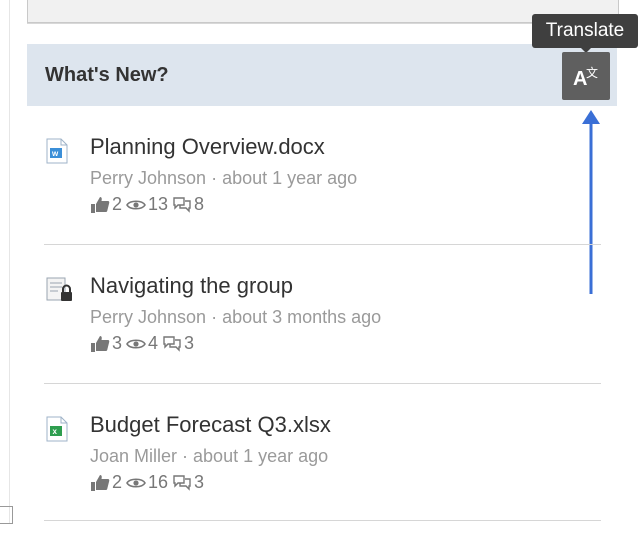 The width and height of the screenshot is (640, 534). Describe the element at coordinates (117, 343) in the screenshot. I see `likes-count: 3` at that location.